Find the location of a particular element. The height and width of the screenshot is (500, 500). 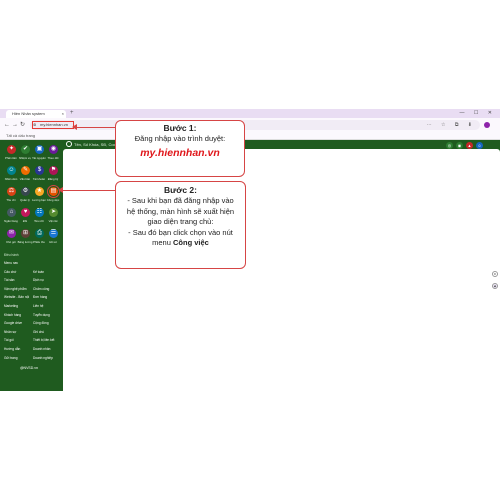

menu-item: Đơn hàng is located at coordinates (40, 297).